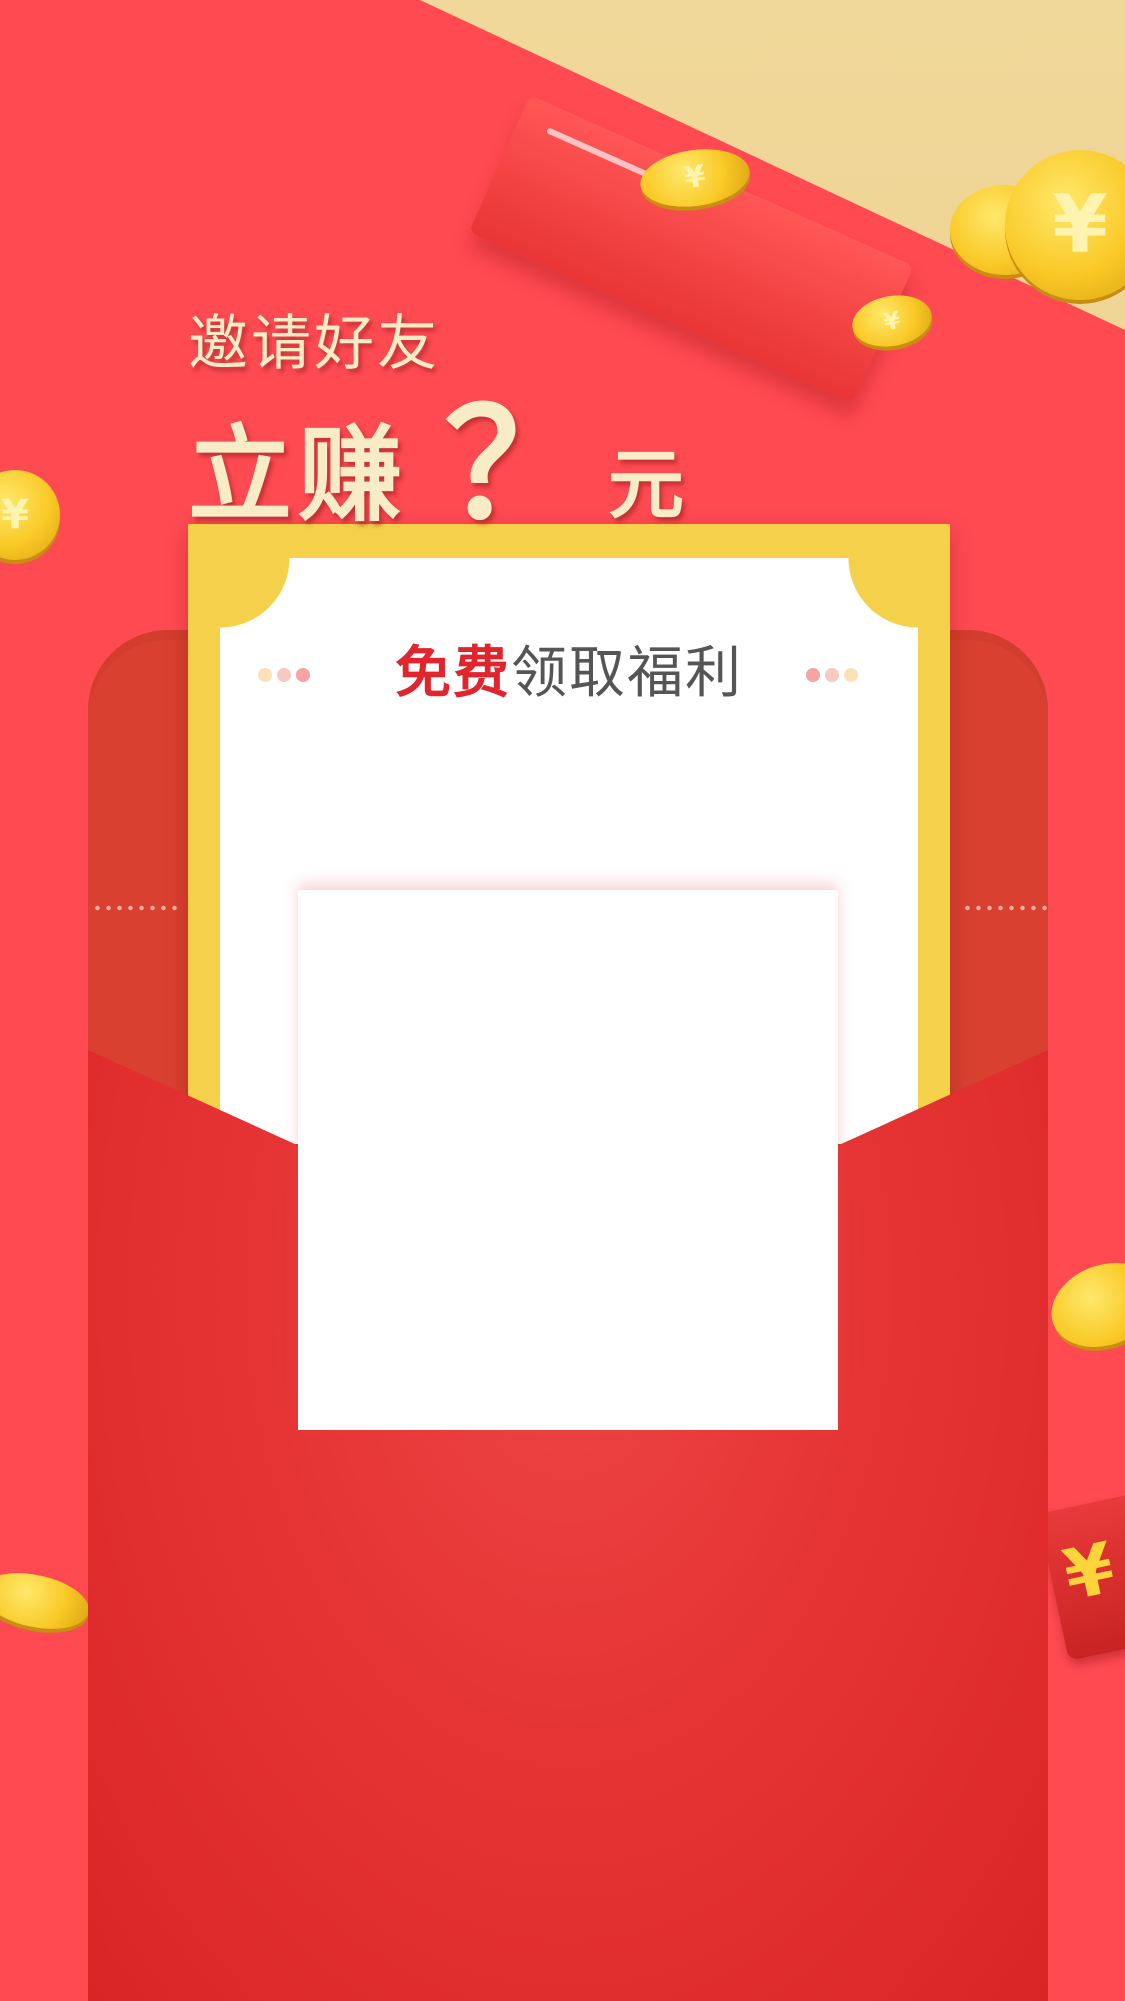 This screenshot has width=1125, height=2001. What do you see at coordinates (453, 673) in the screenshot?
I see `card-title-highlight: 免费` at bounding box center [453, 673].